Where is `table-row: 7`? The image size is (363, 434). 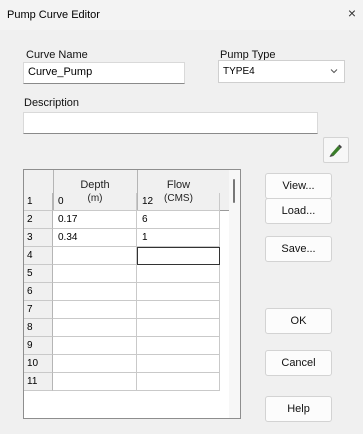 table-row: 7 is located at coordinates (132, 310).